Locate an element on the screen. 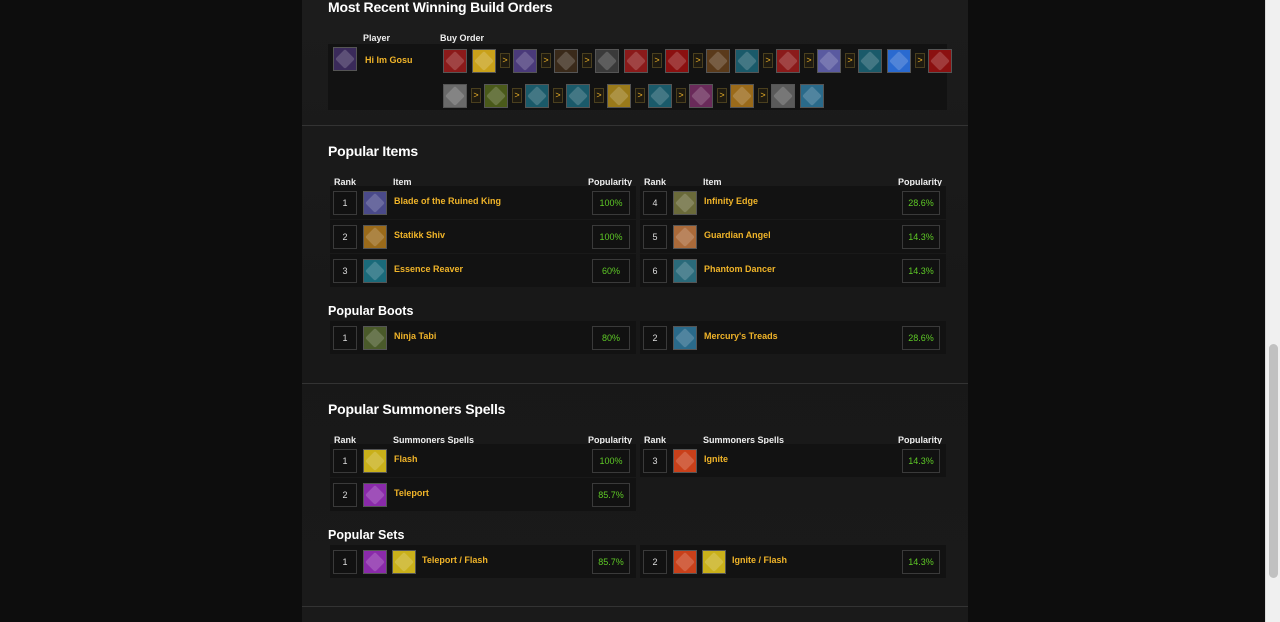 This screenshot has width=1280, height=622. scrollbar-thumb is located at coordinates (1273, 461).